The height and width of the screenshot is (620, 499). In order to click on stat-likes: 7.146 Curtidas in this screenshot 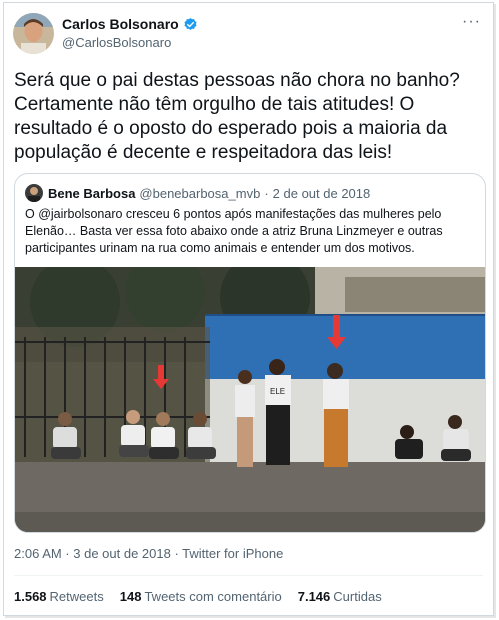, I will do `click(340, 596)`.